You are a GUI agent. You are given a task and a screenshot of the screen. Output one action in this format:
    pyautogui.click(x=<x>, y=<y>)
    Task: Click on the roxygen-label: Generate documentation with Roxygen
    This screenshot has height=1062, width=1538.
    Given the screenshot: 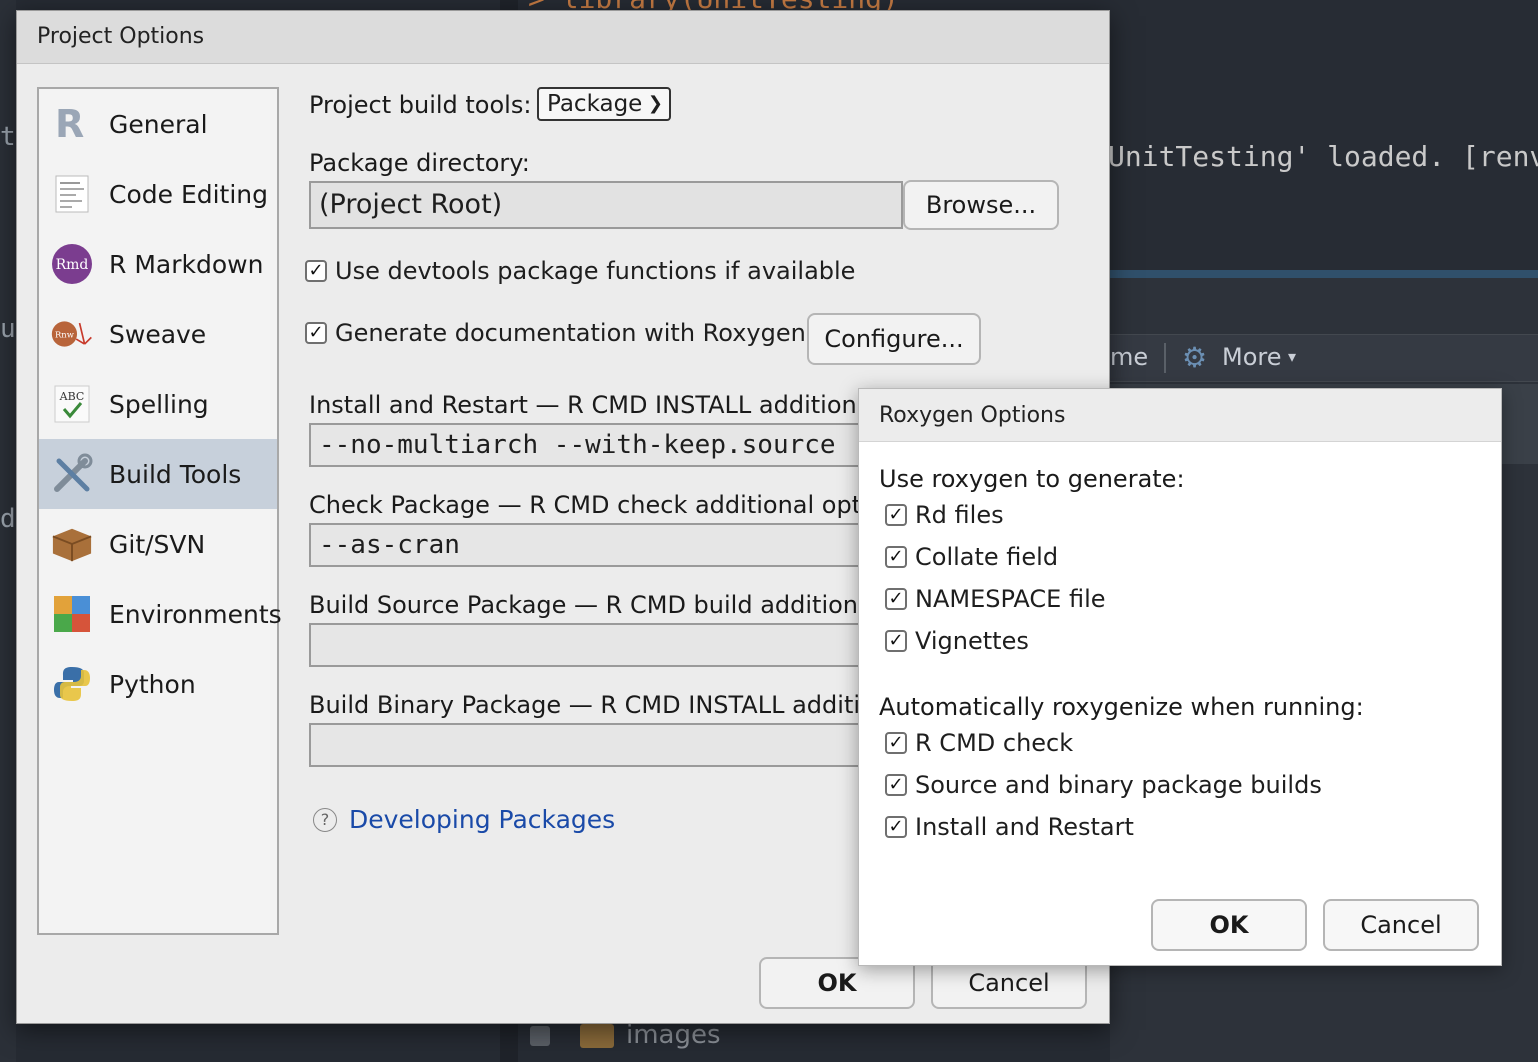 What is the action you would take?
    pyautogui.click(x=570, y=333)
    